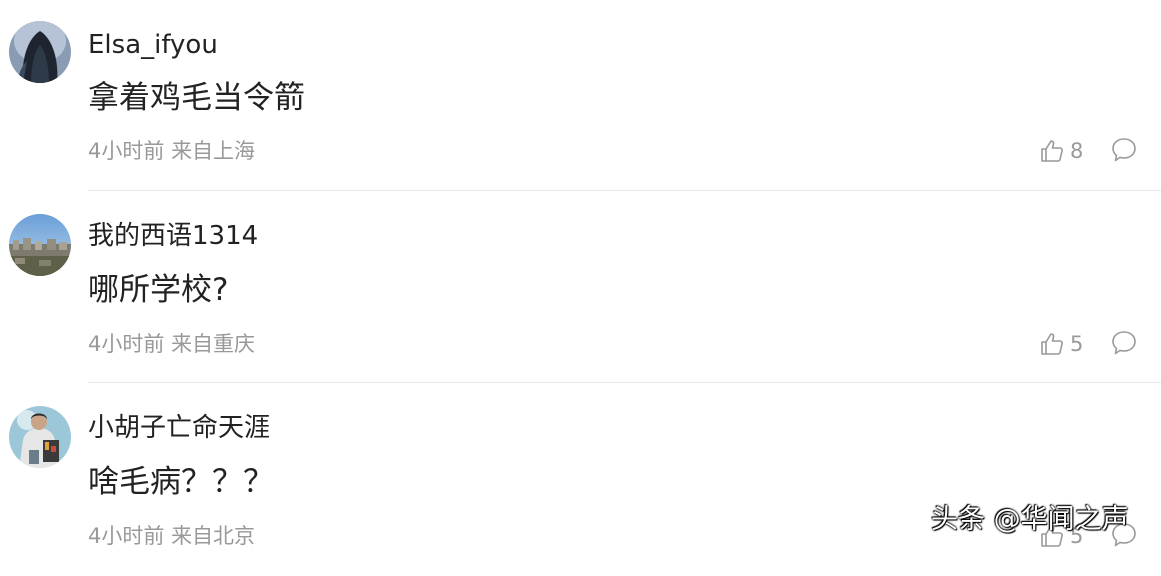 The height and width of the screenshot is (576, 1161). What do you see at coordinates (213, 344) in the screenshot?
I see `comment-location: 来自重庆` at bounding box center [213, 344].